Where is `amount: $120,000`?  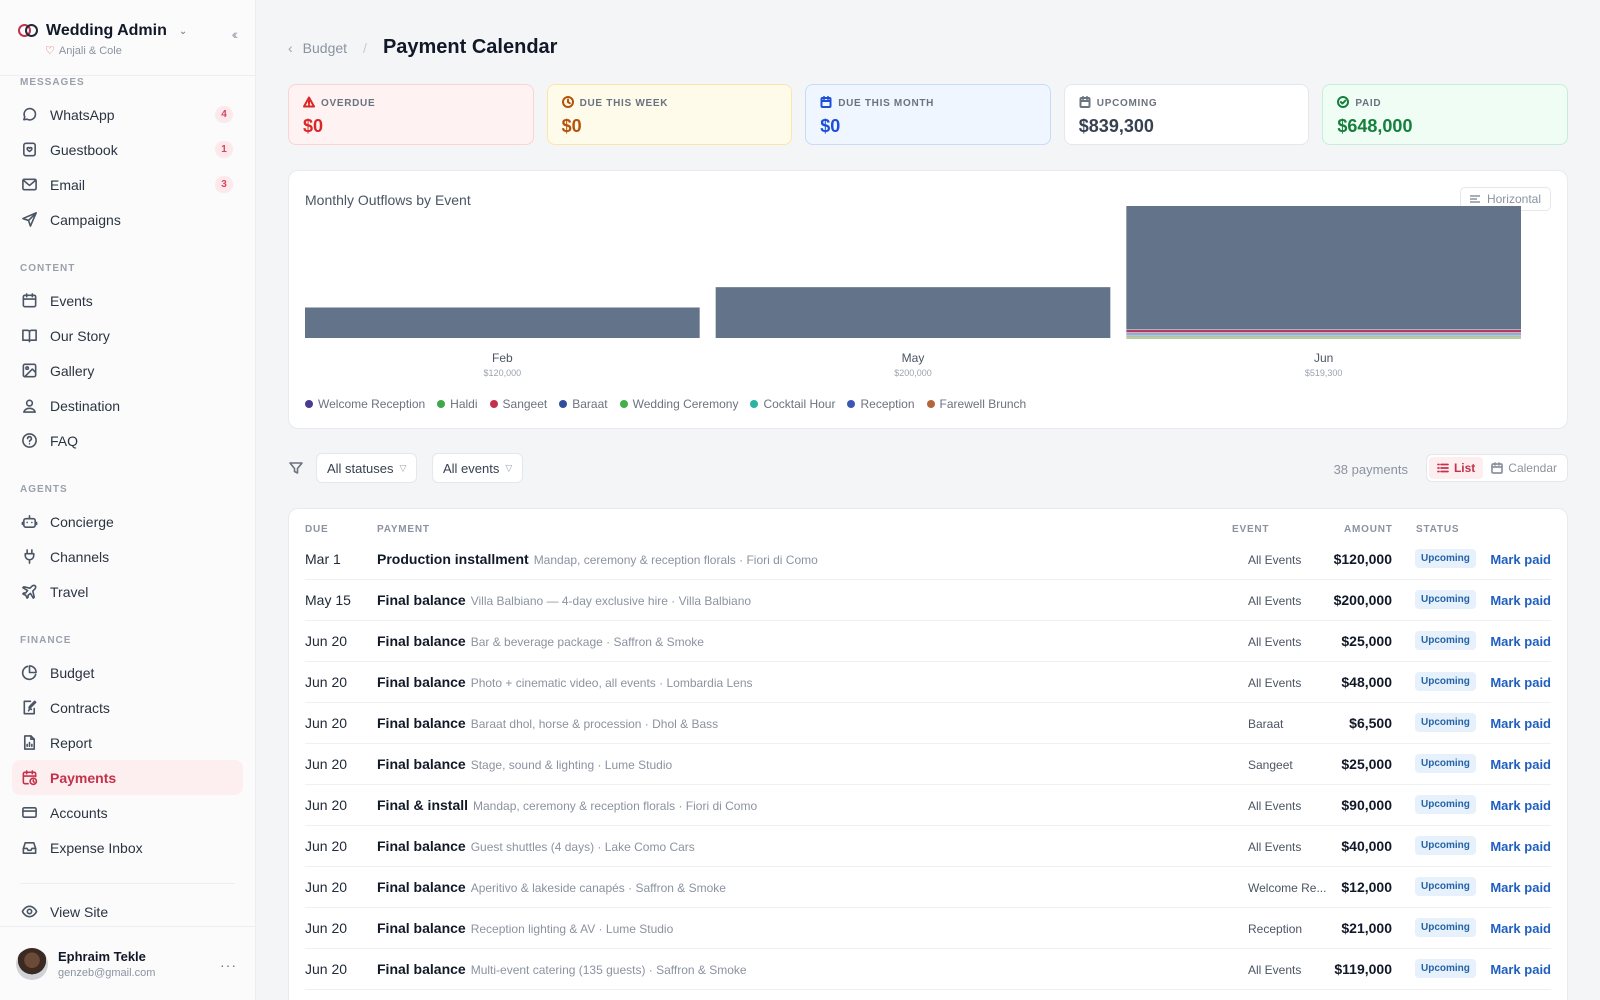 amount: $120,000 is located at coordinates (1362, 559).